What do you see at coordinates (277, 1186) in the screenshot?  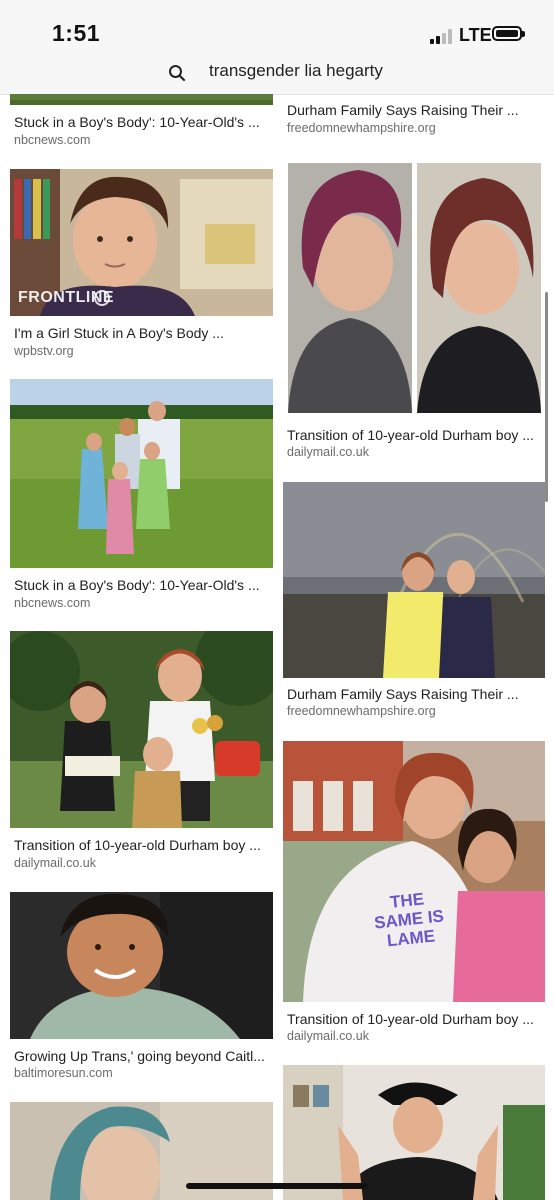 I see `home-indicator` at bounding box center [277, 1186].